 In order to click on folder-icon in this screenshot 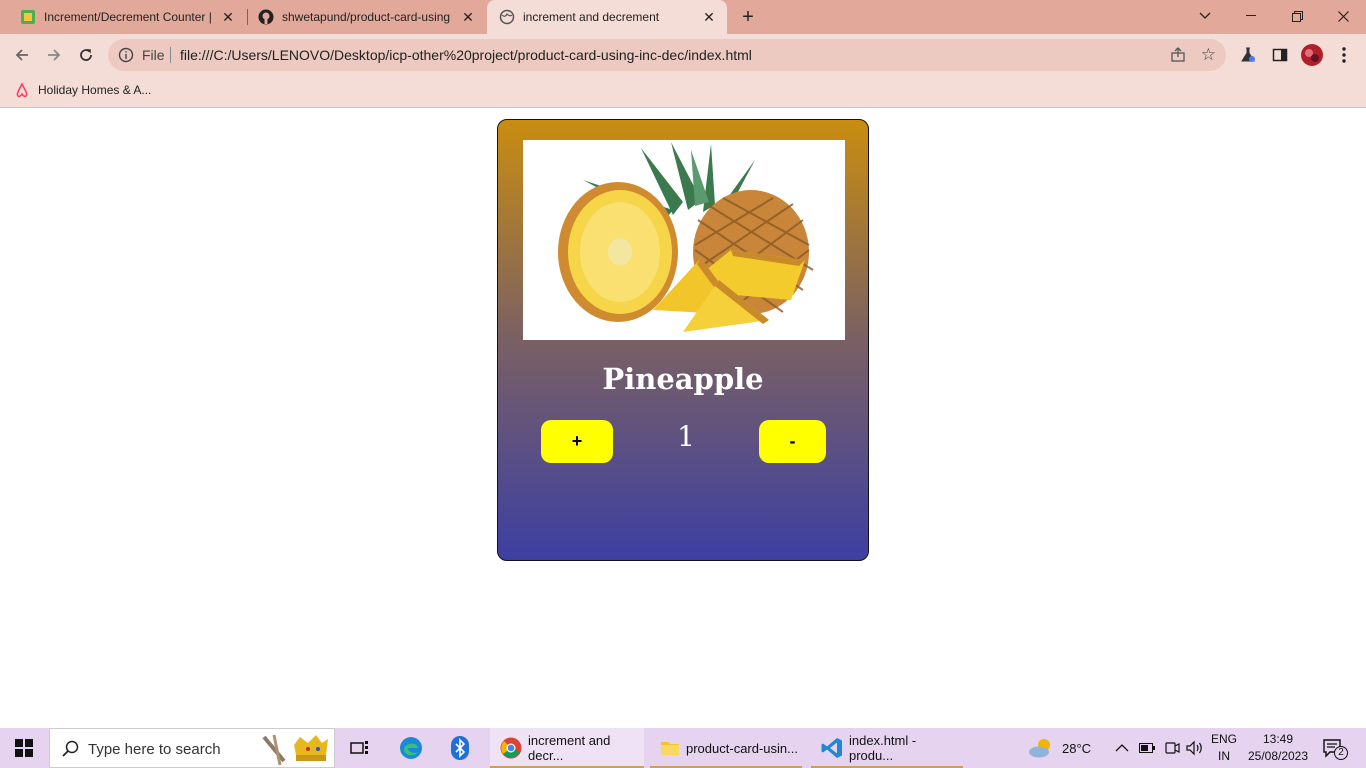, I will do `click(670, 748)`.